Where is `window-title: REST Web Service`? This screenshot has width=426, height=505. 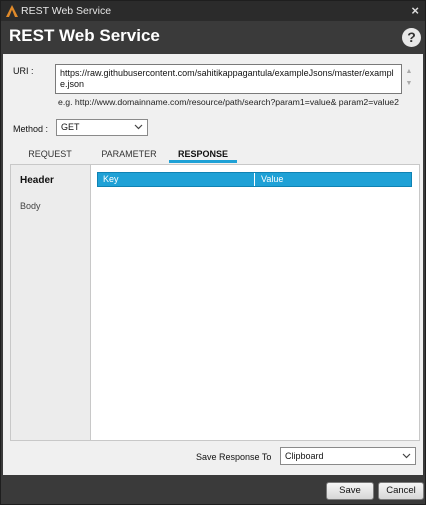 window-title: REST Web Service is located at coordinates (66, 11).